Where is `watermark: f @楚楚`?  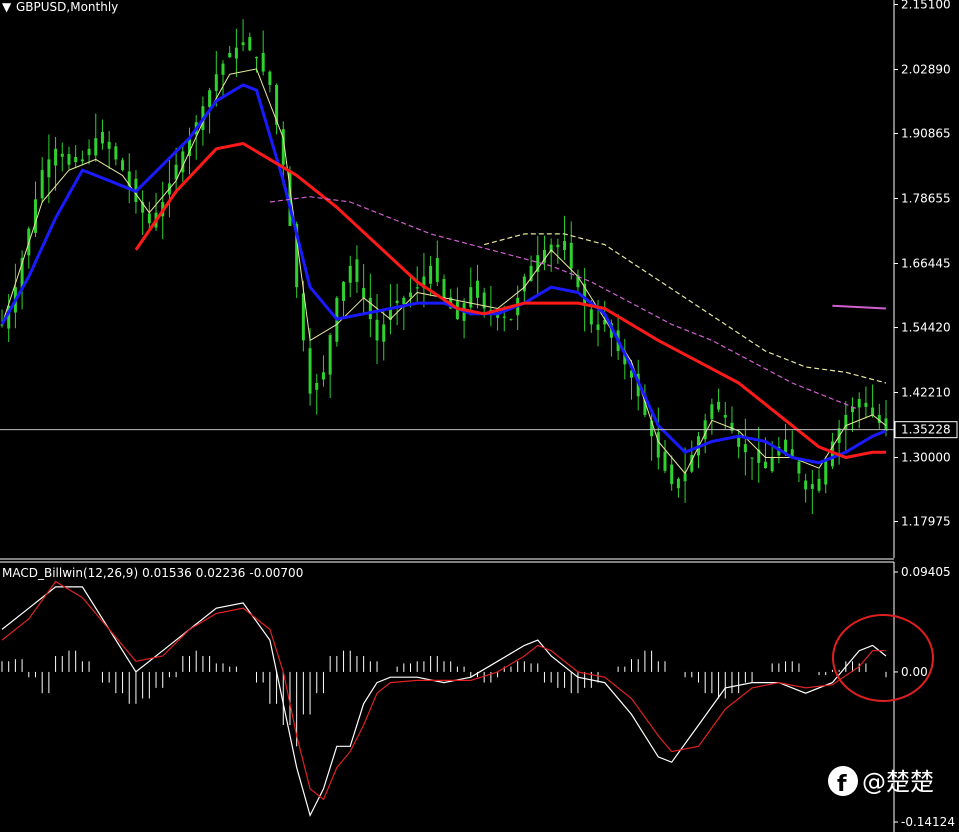 watermark: f @楚楚 is located at coordinates (881, 781).